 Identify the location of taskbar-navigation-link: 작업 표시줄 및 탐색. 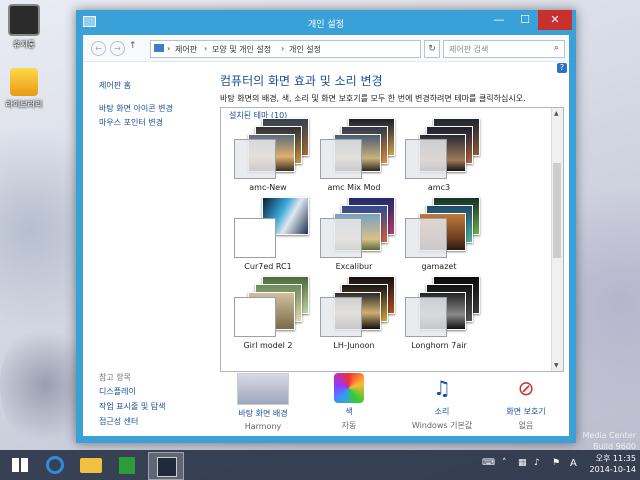
(132, 406).